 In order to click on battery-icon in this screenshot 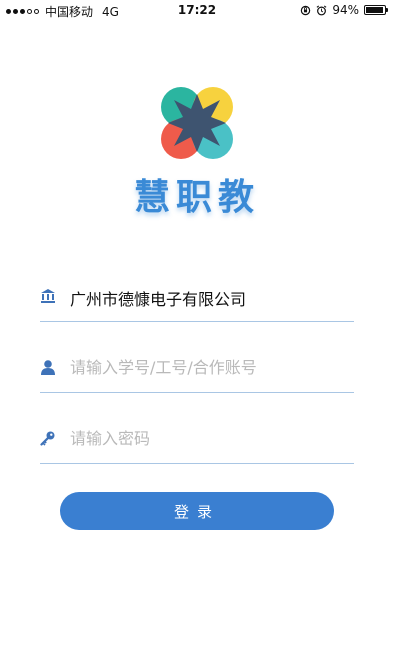, I will do `click(376, 10)`.